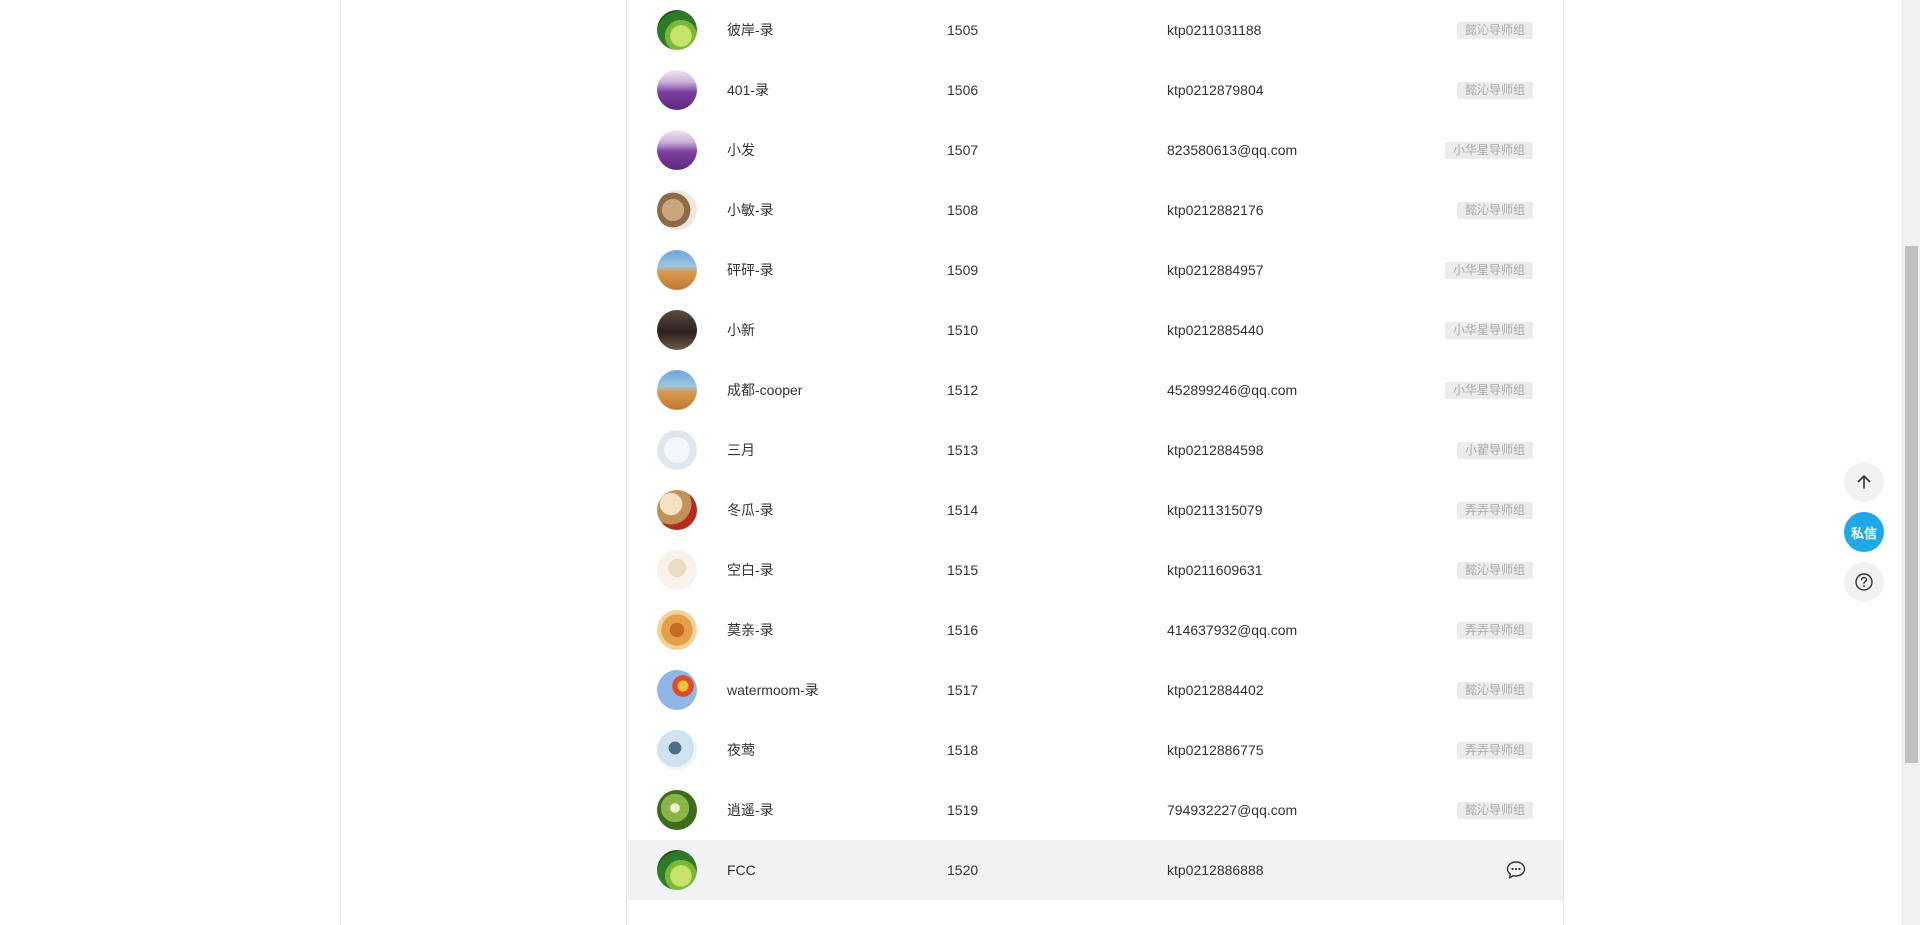 The height and width of the screenshot is (925, 1920). What do you see at coordinates (741, 450) in the screenshot?
I see `member-name: 三月` at bounding box center [741, 450].